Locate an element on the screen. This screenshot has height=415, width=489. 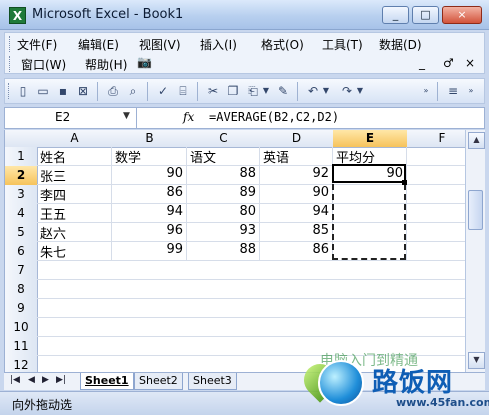
row-header-1: 1 is located at coordinates (21, 157).